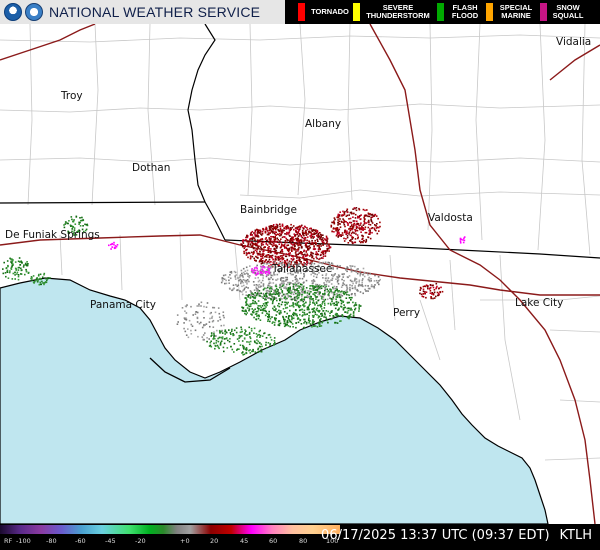 The width and height of the screenshot is (600, 550). I want to click on flash-flood-swatch, so click(440, 12).